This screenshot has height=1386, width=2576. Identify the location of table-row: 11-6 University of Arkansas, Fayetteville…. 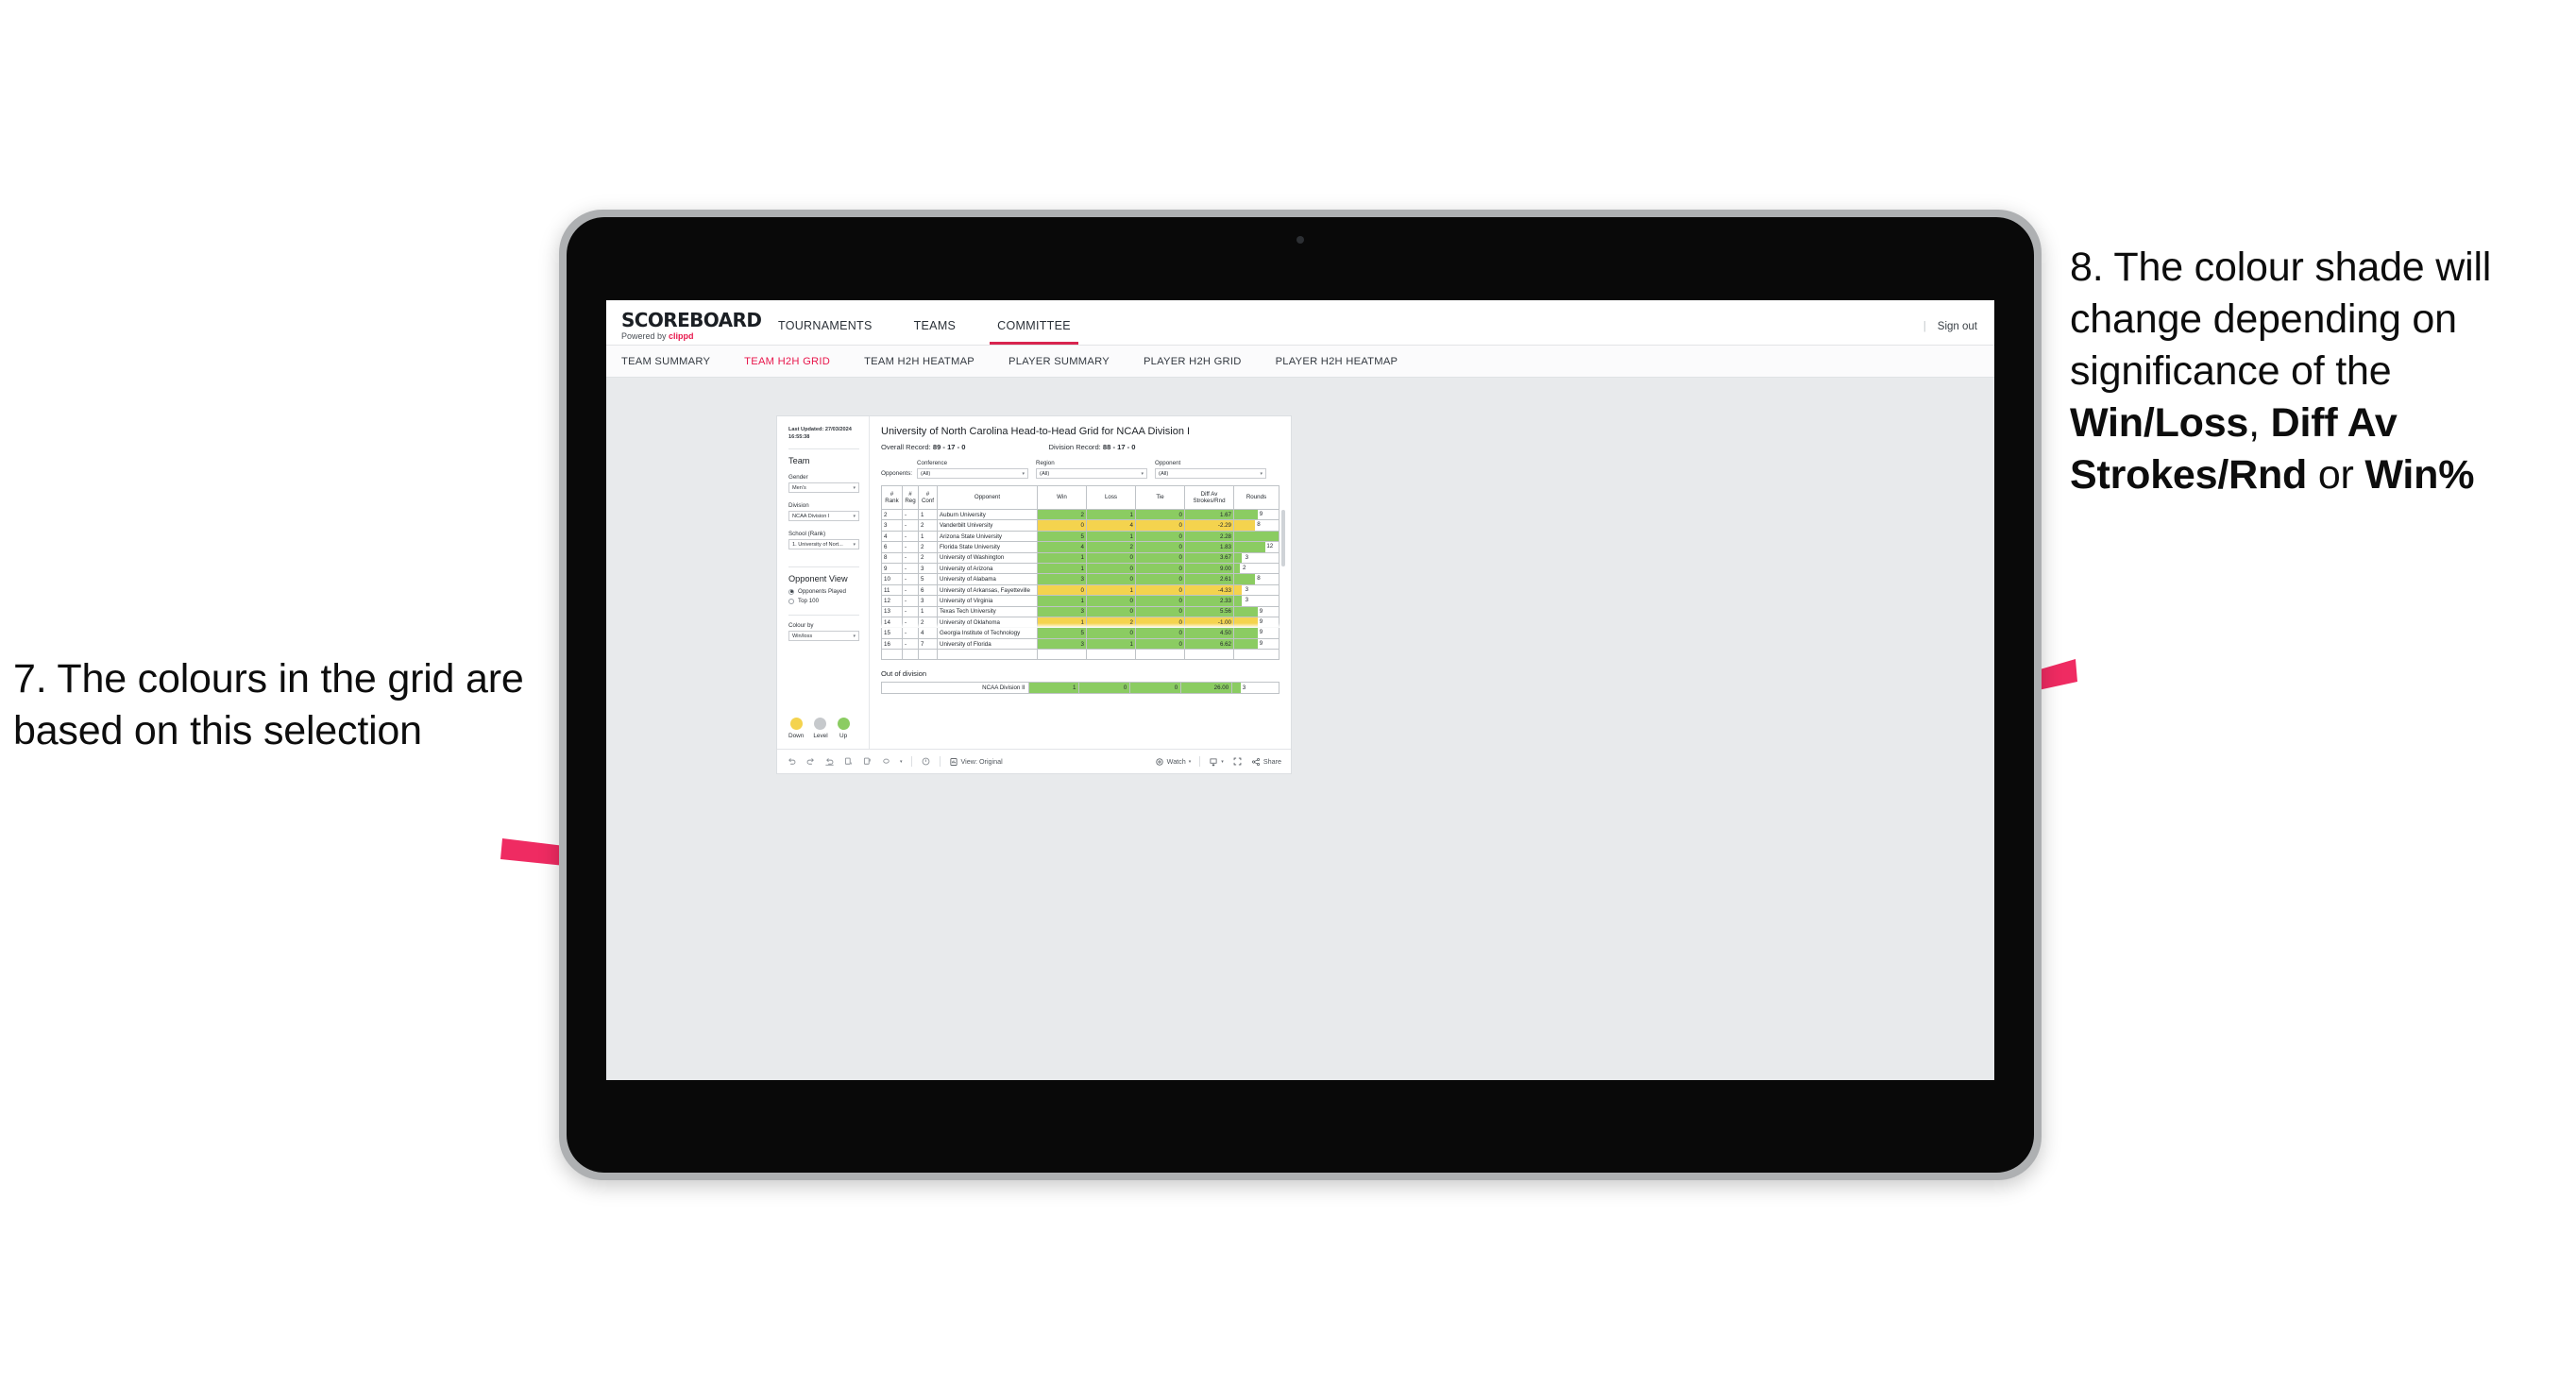
(1080, 590).